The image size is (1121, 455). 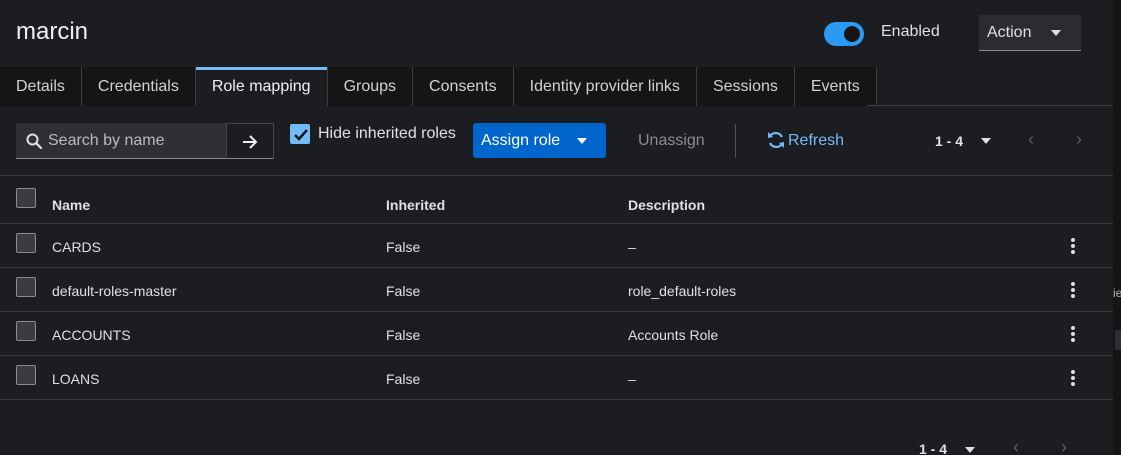 I want to click on tab-credentials: Credentials, so click(x=138, y=86).